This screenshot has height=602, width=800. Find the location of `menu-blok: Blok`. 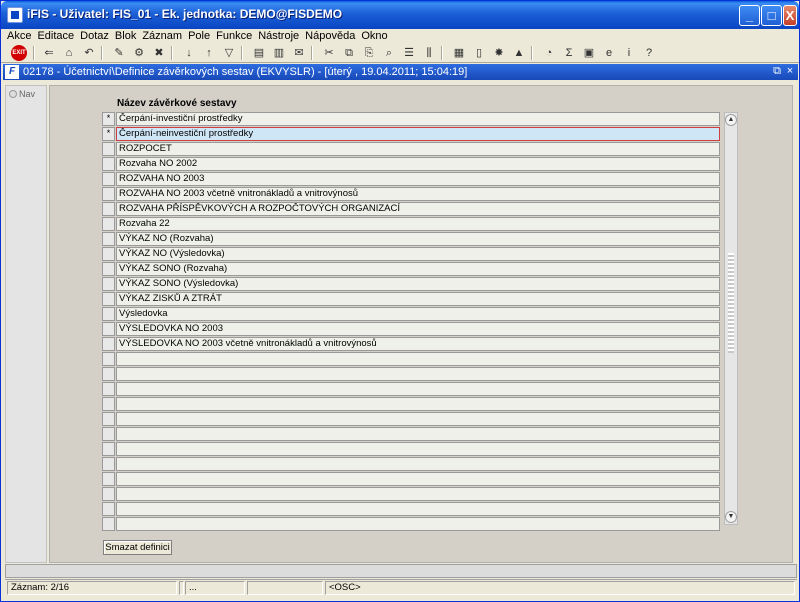

menu-blok: Blok is located at coordinates (125, 36).